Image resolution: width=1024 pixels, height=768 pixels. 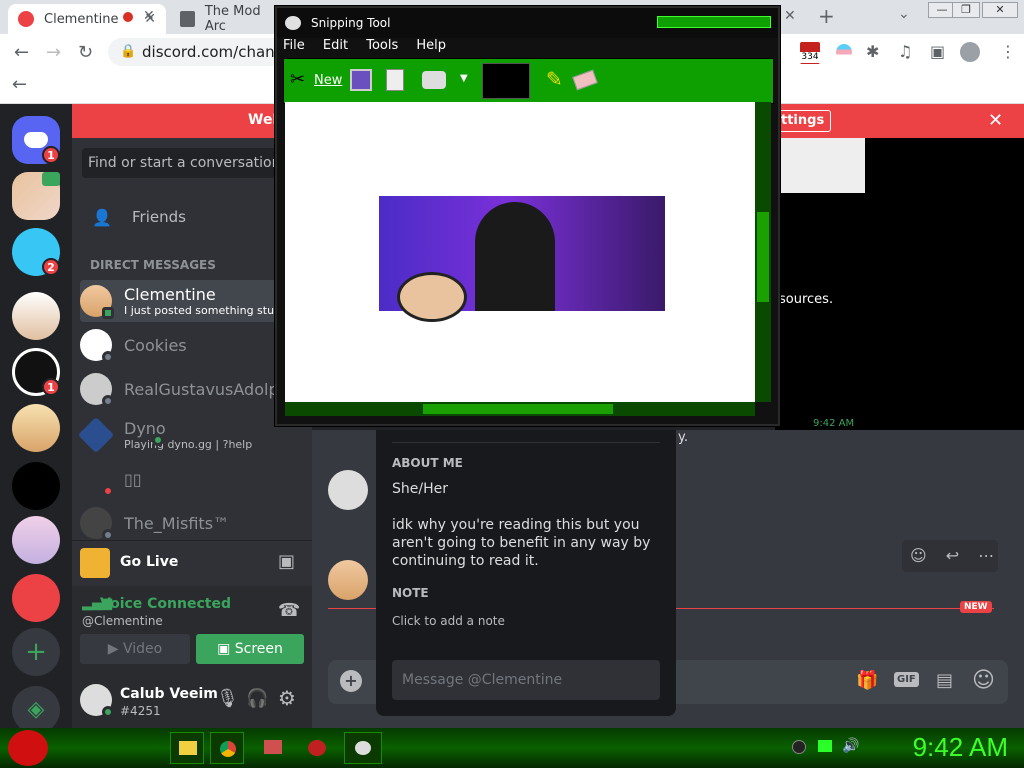 What do you see at coordinates (81, 19) in the screenshot?
I see `tab-title: Clementine` at bounding box center [81, 19].